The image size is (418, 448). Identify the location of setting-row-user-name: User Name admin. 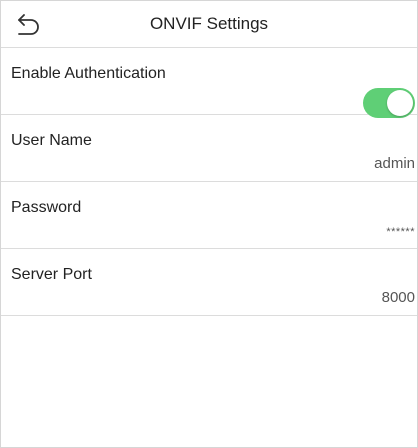
(209, 148).